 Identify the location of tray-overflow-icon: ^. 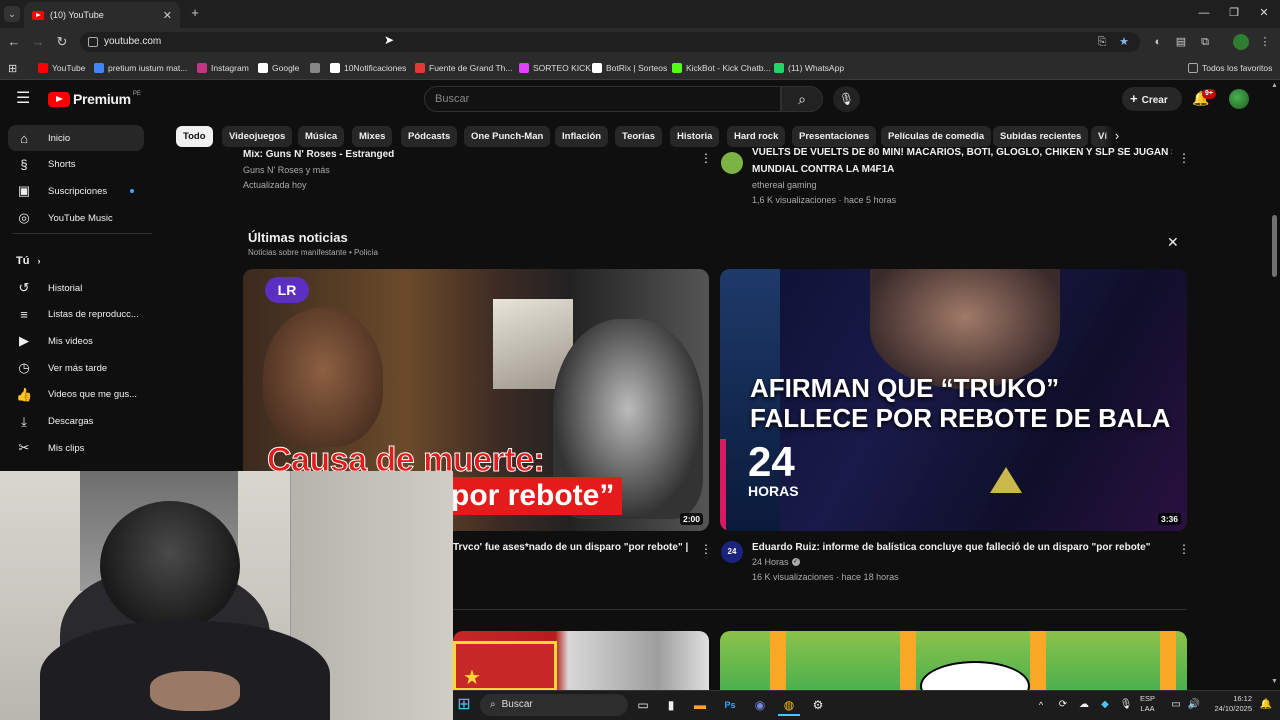
(1041, 705).